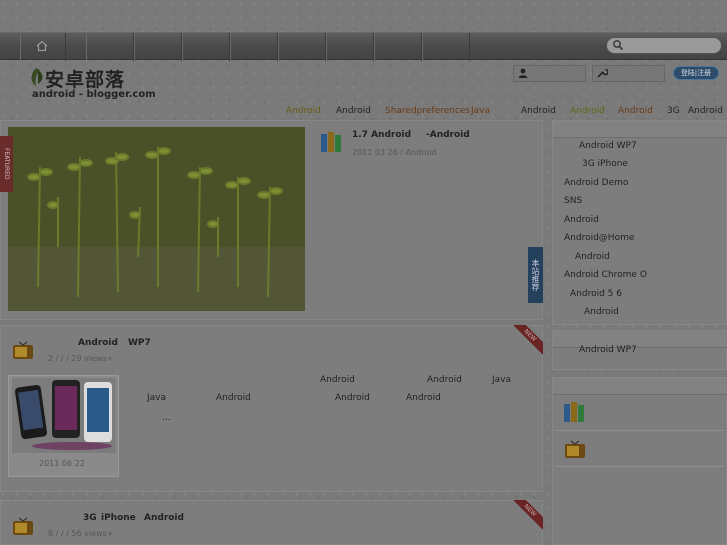  I want to click on logo-text-en: android - blogger.com, so click(94, 94).